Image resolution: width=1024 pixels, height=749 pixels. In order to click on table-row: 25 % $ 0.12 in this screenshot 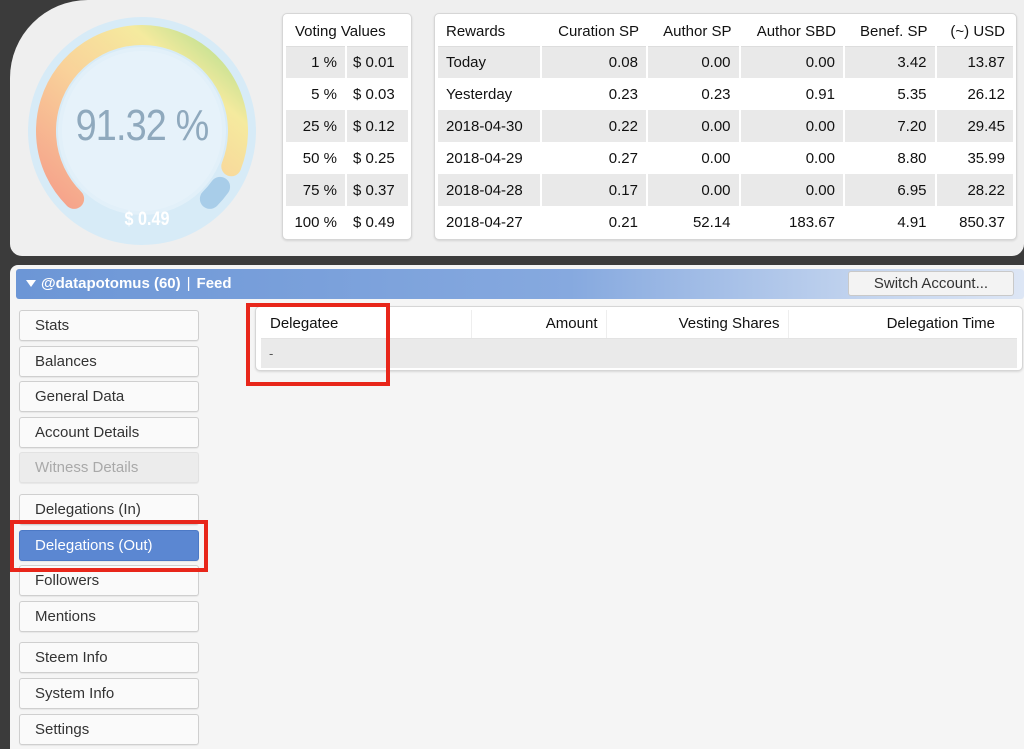, I will do `click(347, 126)`.